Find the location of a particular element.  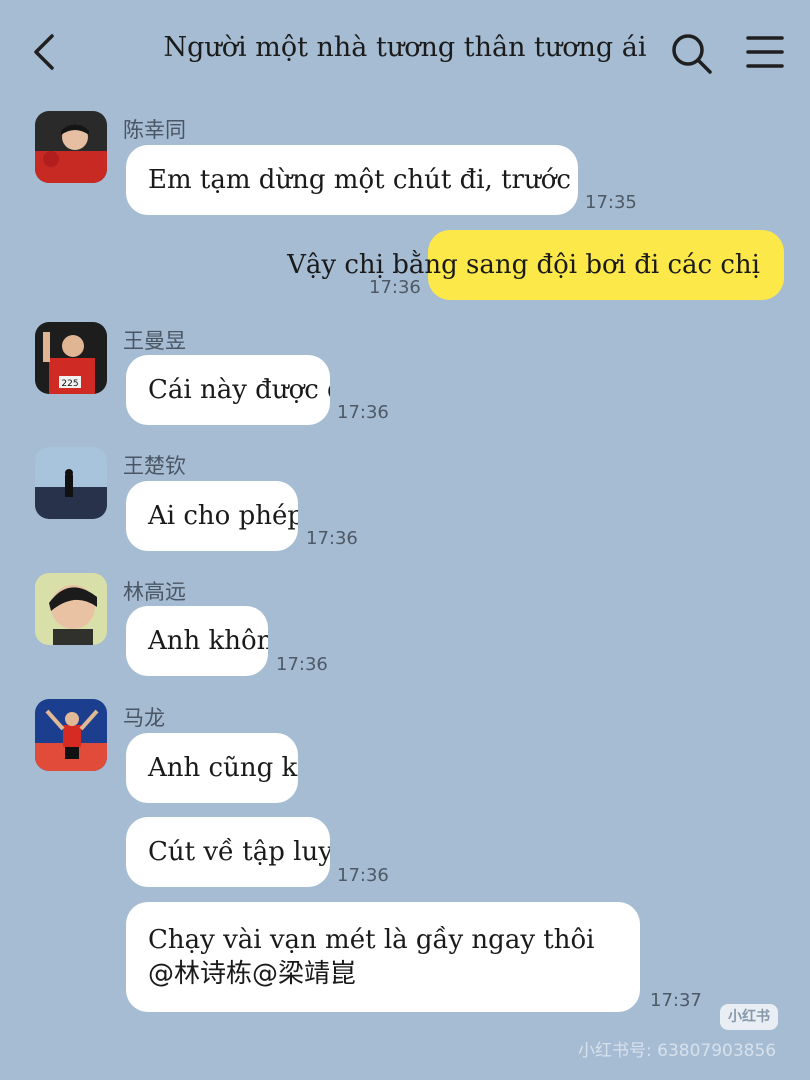

sender-name: 王曼昱 is located at coordinates (154, 341).